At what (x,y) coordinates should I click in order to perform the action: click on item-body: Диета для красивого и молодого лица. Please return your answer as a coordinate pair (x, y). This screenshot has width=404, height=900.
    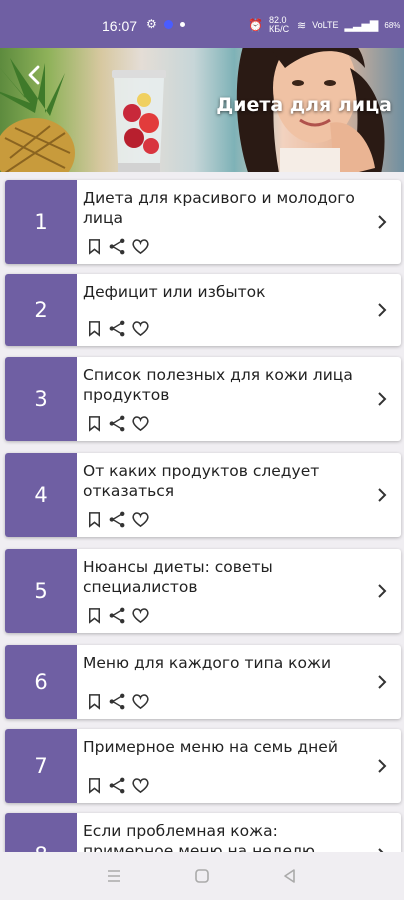
    Looking at the image, I should click on (239, 222).